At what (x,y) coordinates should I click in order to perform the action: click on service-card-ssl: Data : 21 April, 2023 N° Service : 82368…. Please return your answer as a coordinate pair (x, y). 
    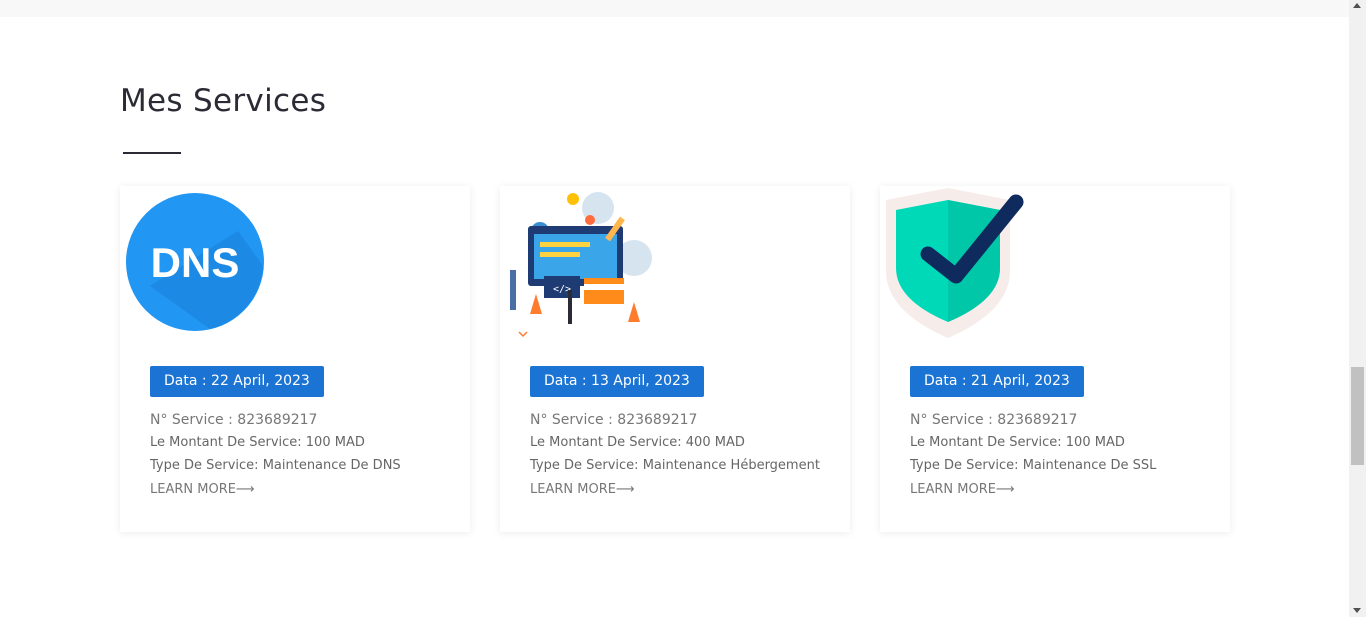
    Looking at the image, I should click on (1055, 359).